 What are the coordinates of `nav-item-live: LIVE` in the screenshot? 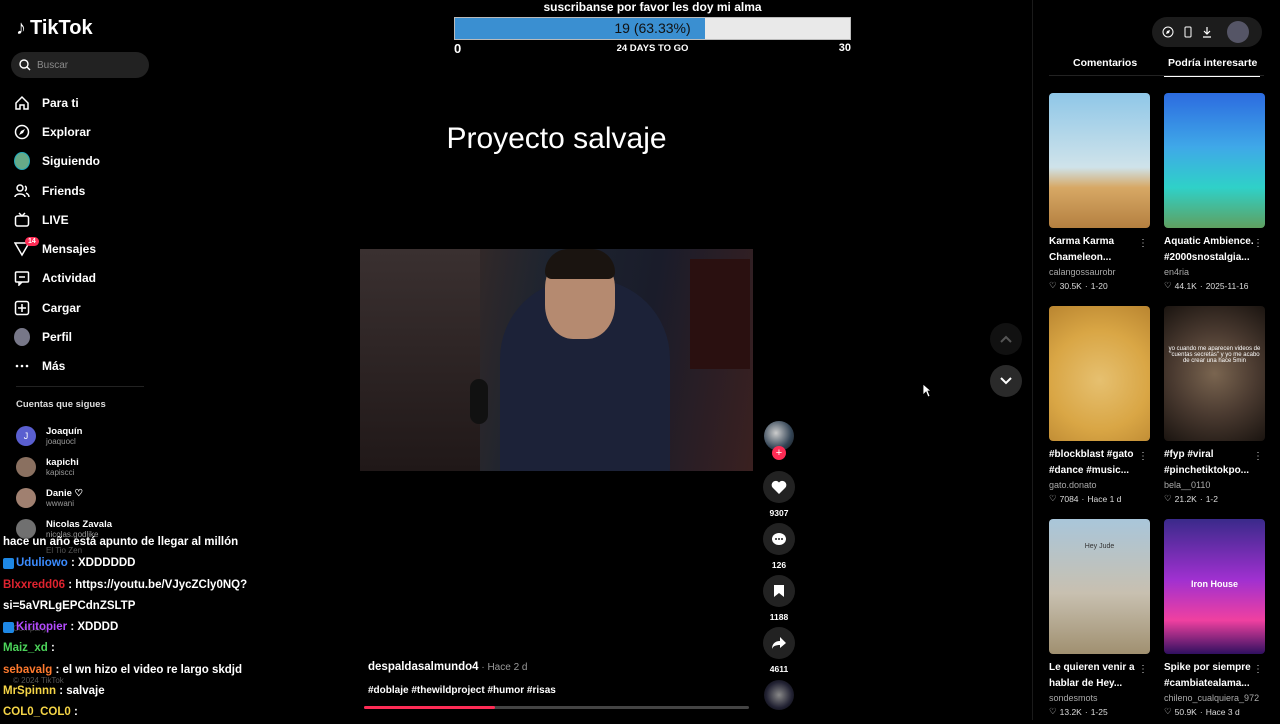 It's located at (84, 219).